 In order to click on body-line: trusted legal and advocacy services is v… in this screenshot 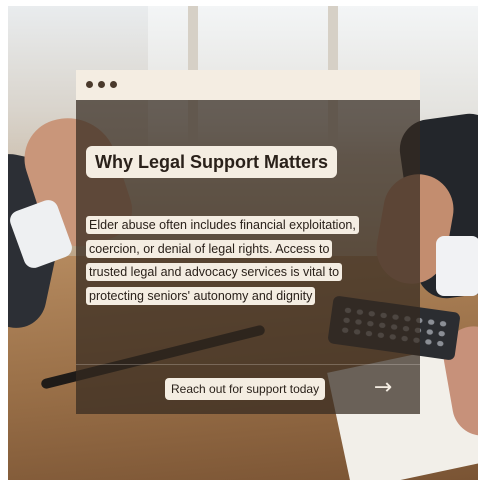, I will do `click(214, 272)`.